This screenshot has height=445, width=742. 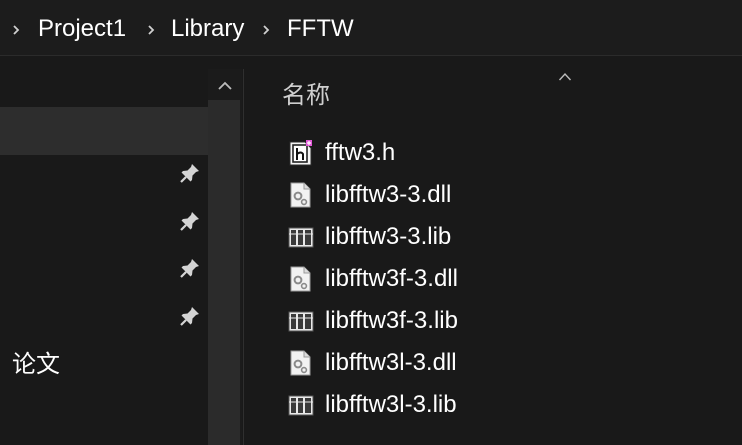 I want to click on scroll-up-arrow-icon, so click(x=225, y=85).